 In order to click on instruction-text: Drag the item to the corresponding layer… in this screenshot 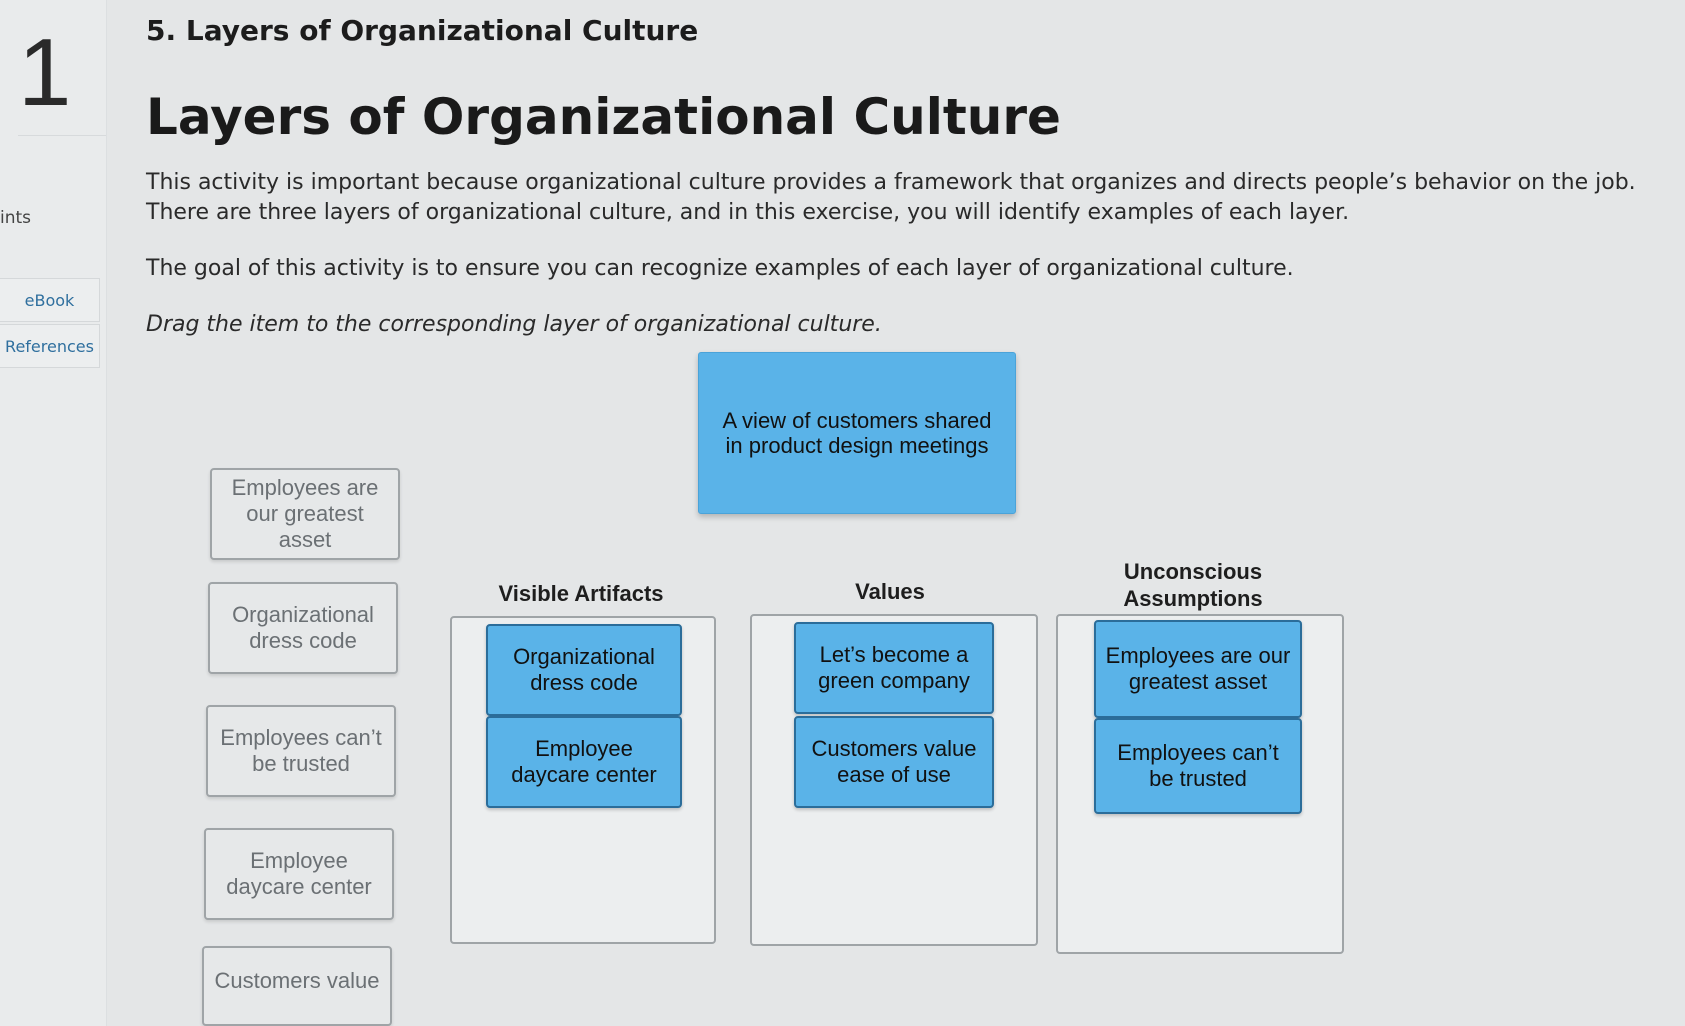, I will do `click(514, 324)`.